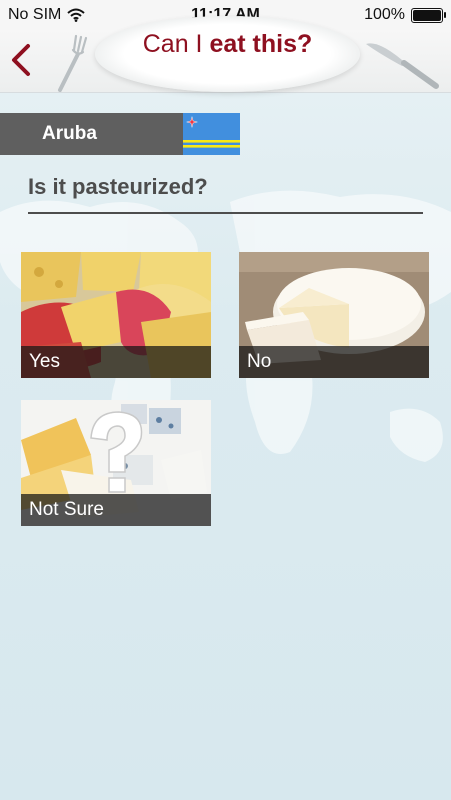  What do you see at coordinates (69, 133) in the screenshot?
I see `country-name: Aruba` at bounding box center [69, 133].